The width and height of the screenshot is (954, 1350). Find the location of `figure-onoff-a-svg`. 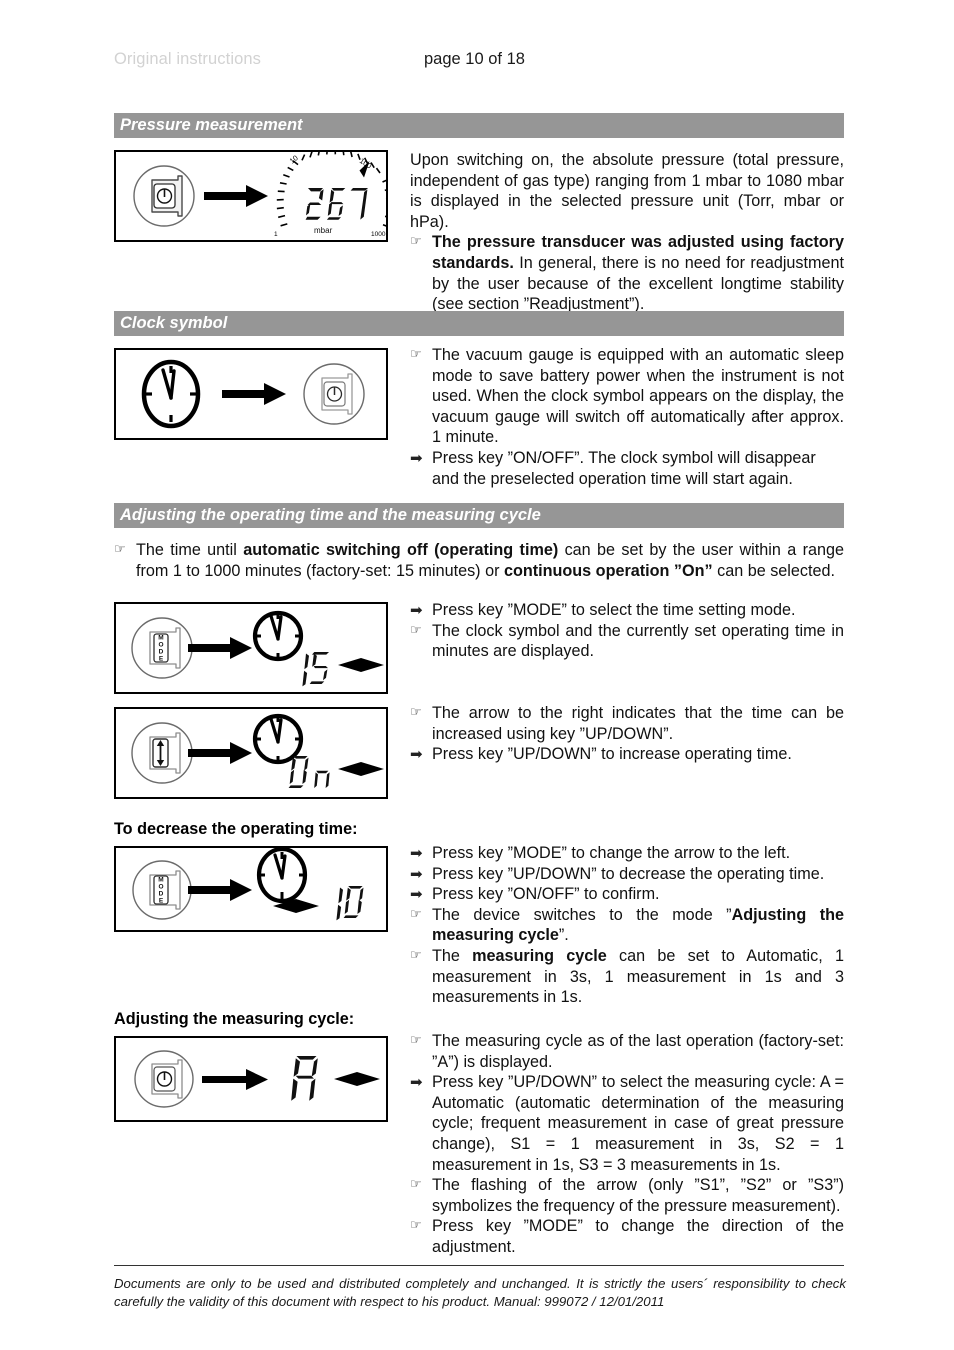

figure-onoff-a-svg is located at coordinates (257, 1079).